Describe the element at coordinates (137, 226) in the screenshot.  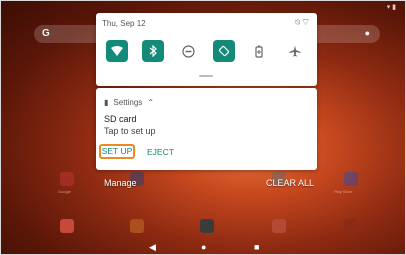
I see `chrome-icon` at that location.